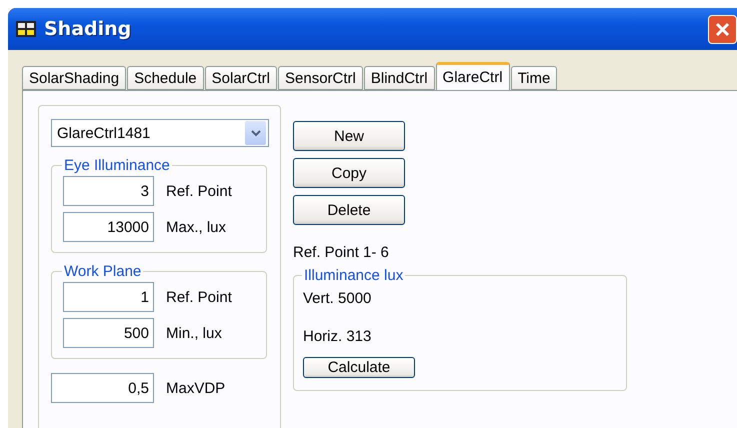  What do you see at coordinates (349, 136) in the screenshot?
I see `action-button: New` at bounding box center [349, 136].